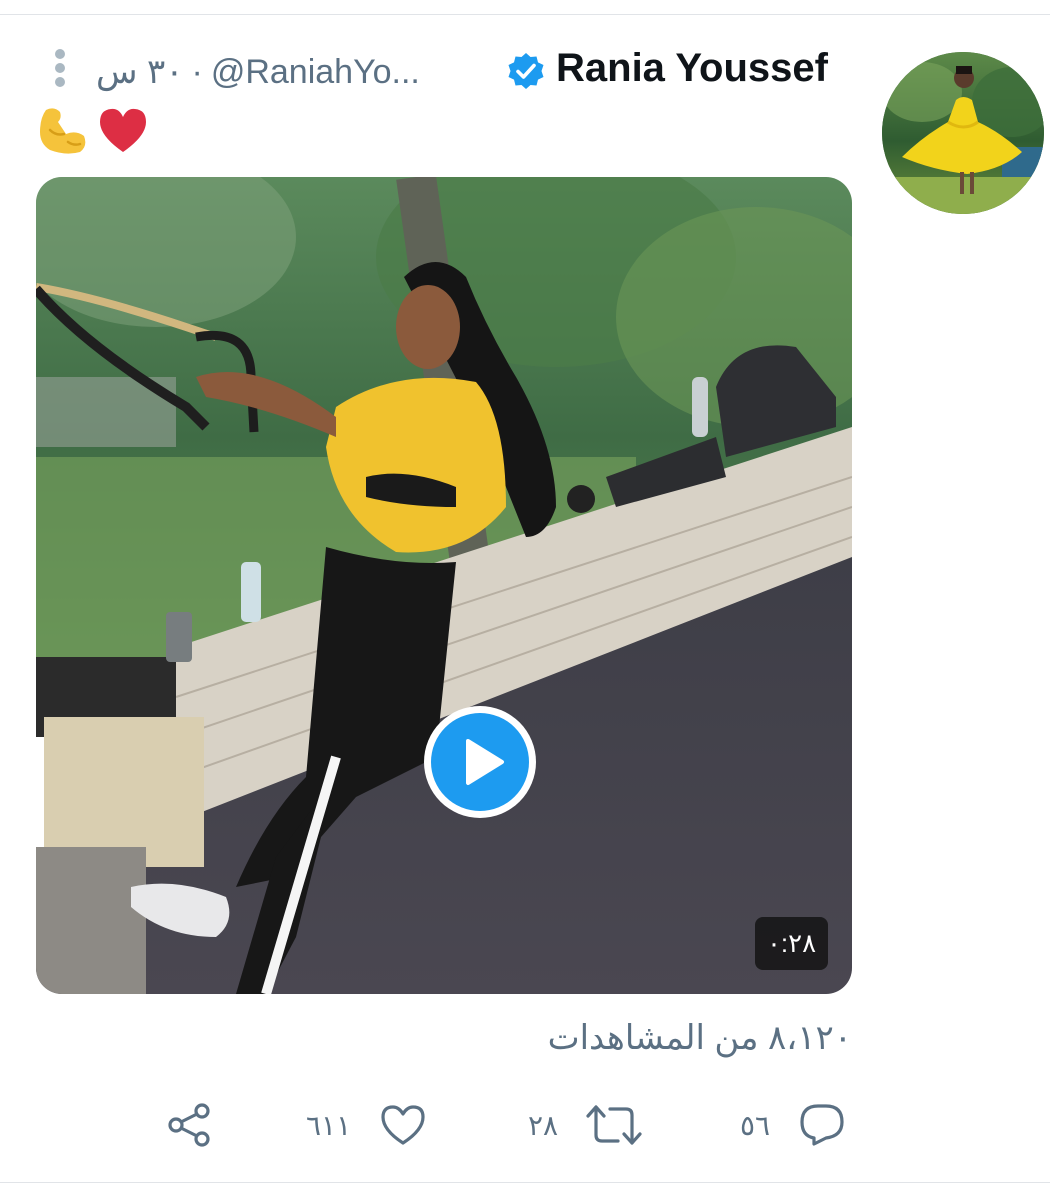 This screenshot has height=1187, width=1050. I want to click on reply-bubble-icon, so click(822, 1125).